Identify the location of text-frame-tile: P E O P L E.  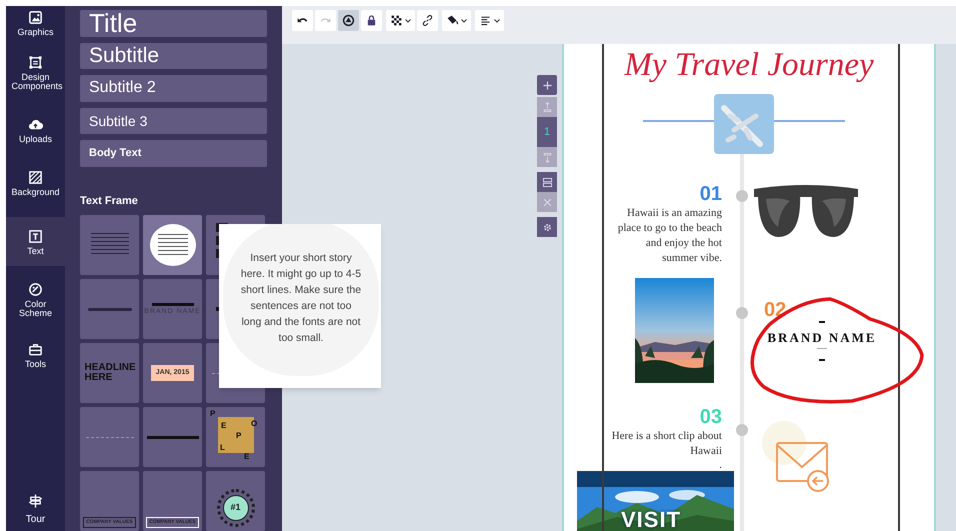
(235, 437).